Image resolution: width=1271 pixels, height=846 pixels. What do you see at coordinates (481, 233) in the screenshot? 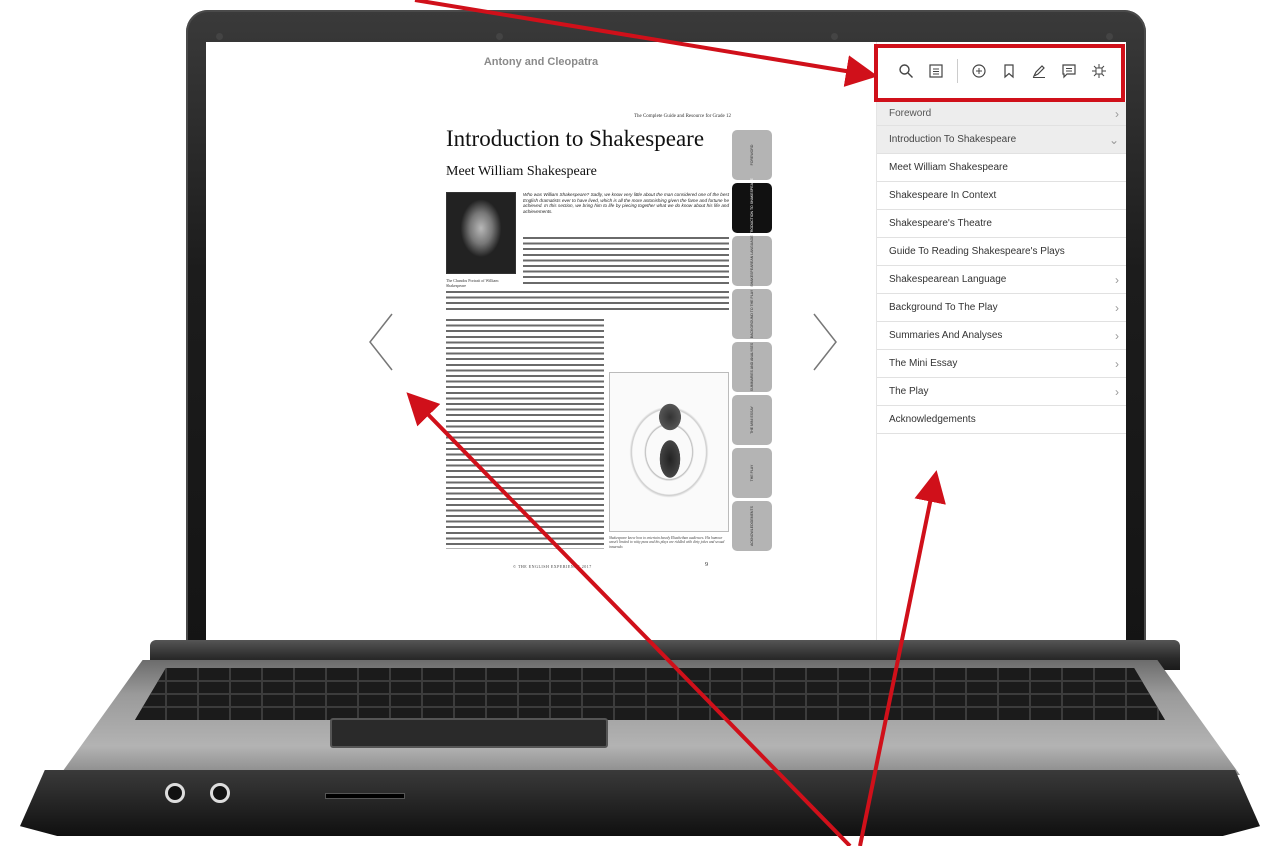
I see `shakespeare-portrait` at bounding box center [481, 233].